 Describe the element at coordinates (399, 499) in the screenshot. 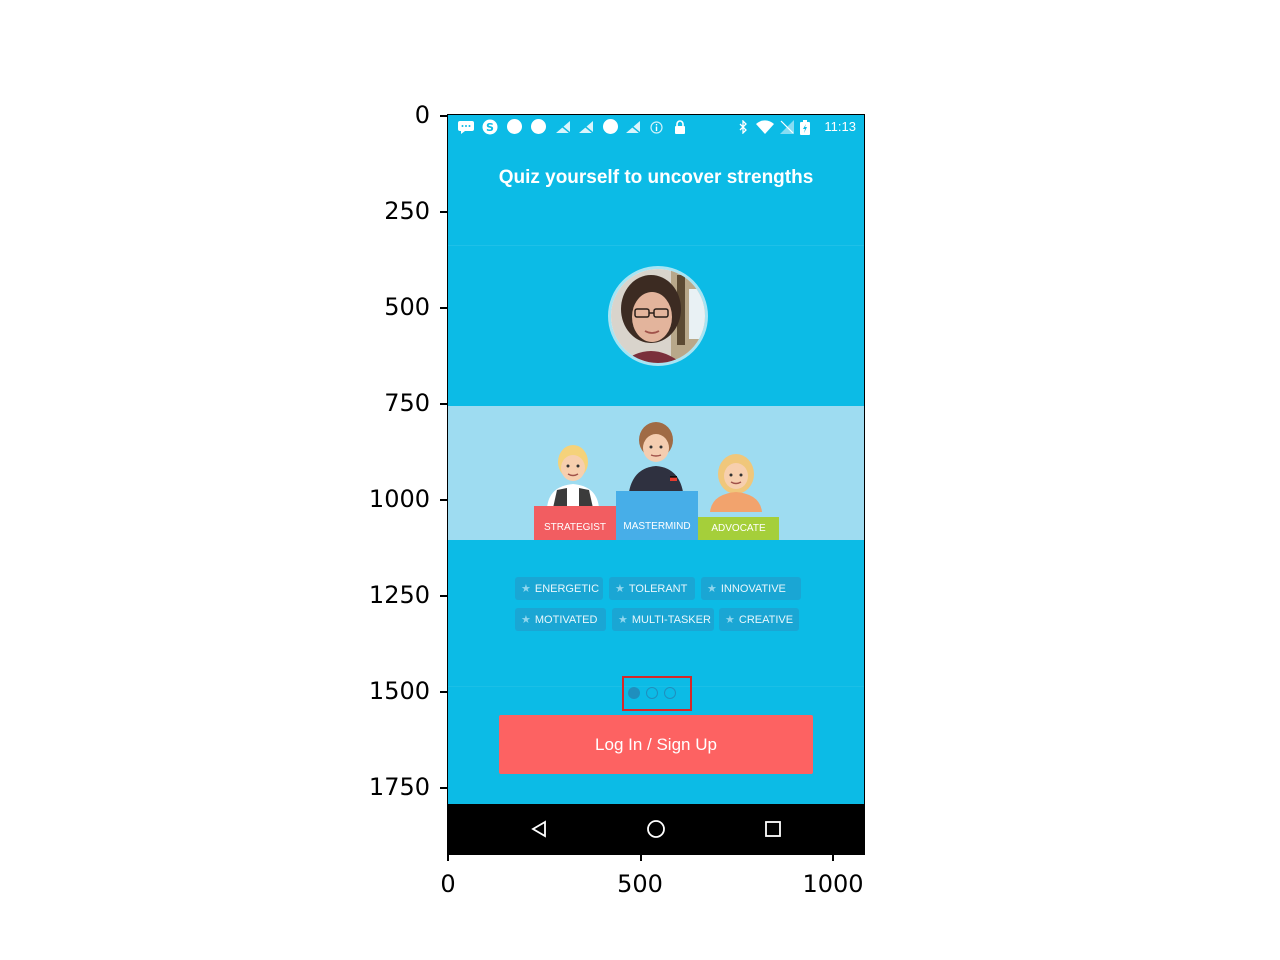

I see `y-tick-label: 1000` at that location.